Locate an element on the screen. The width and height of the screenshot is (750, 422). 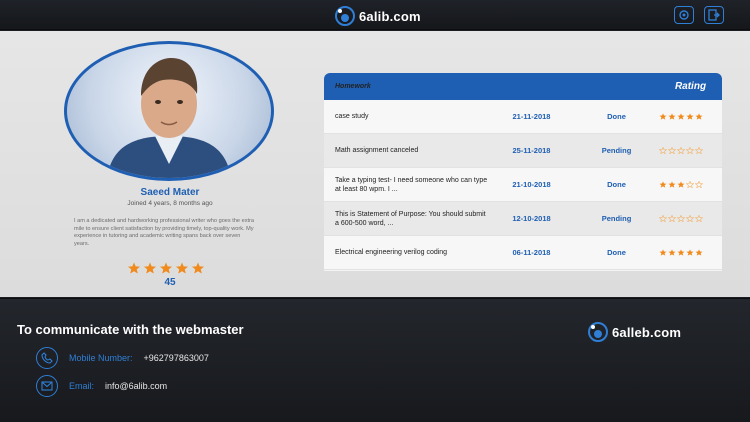
email-value: info@6alib.com is located at coordinates (136, 386).